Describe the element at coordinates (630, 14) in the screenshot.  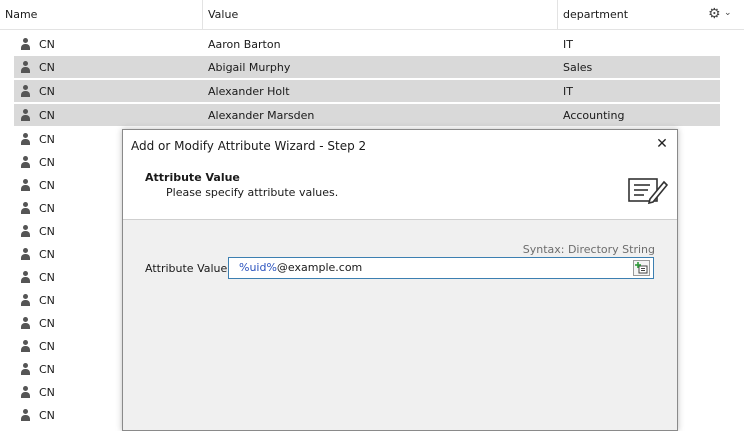
I see `column-header-department: department` at that location.